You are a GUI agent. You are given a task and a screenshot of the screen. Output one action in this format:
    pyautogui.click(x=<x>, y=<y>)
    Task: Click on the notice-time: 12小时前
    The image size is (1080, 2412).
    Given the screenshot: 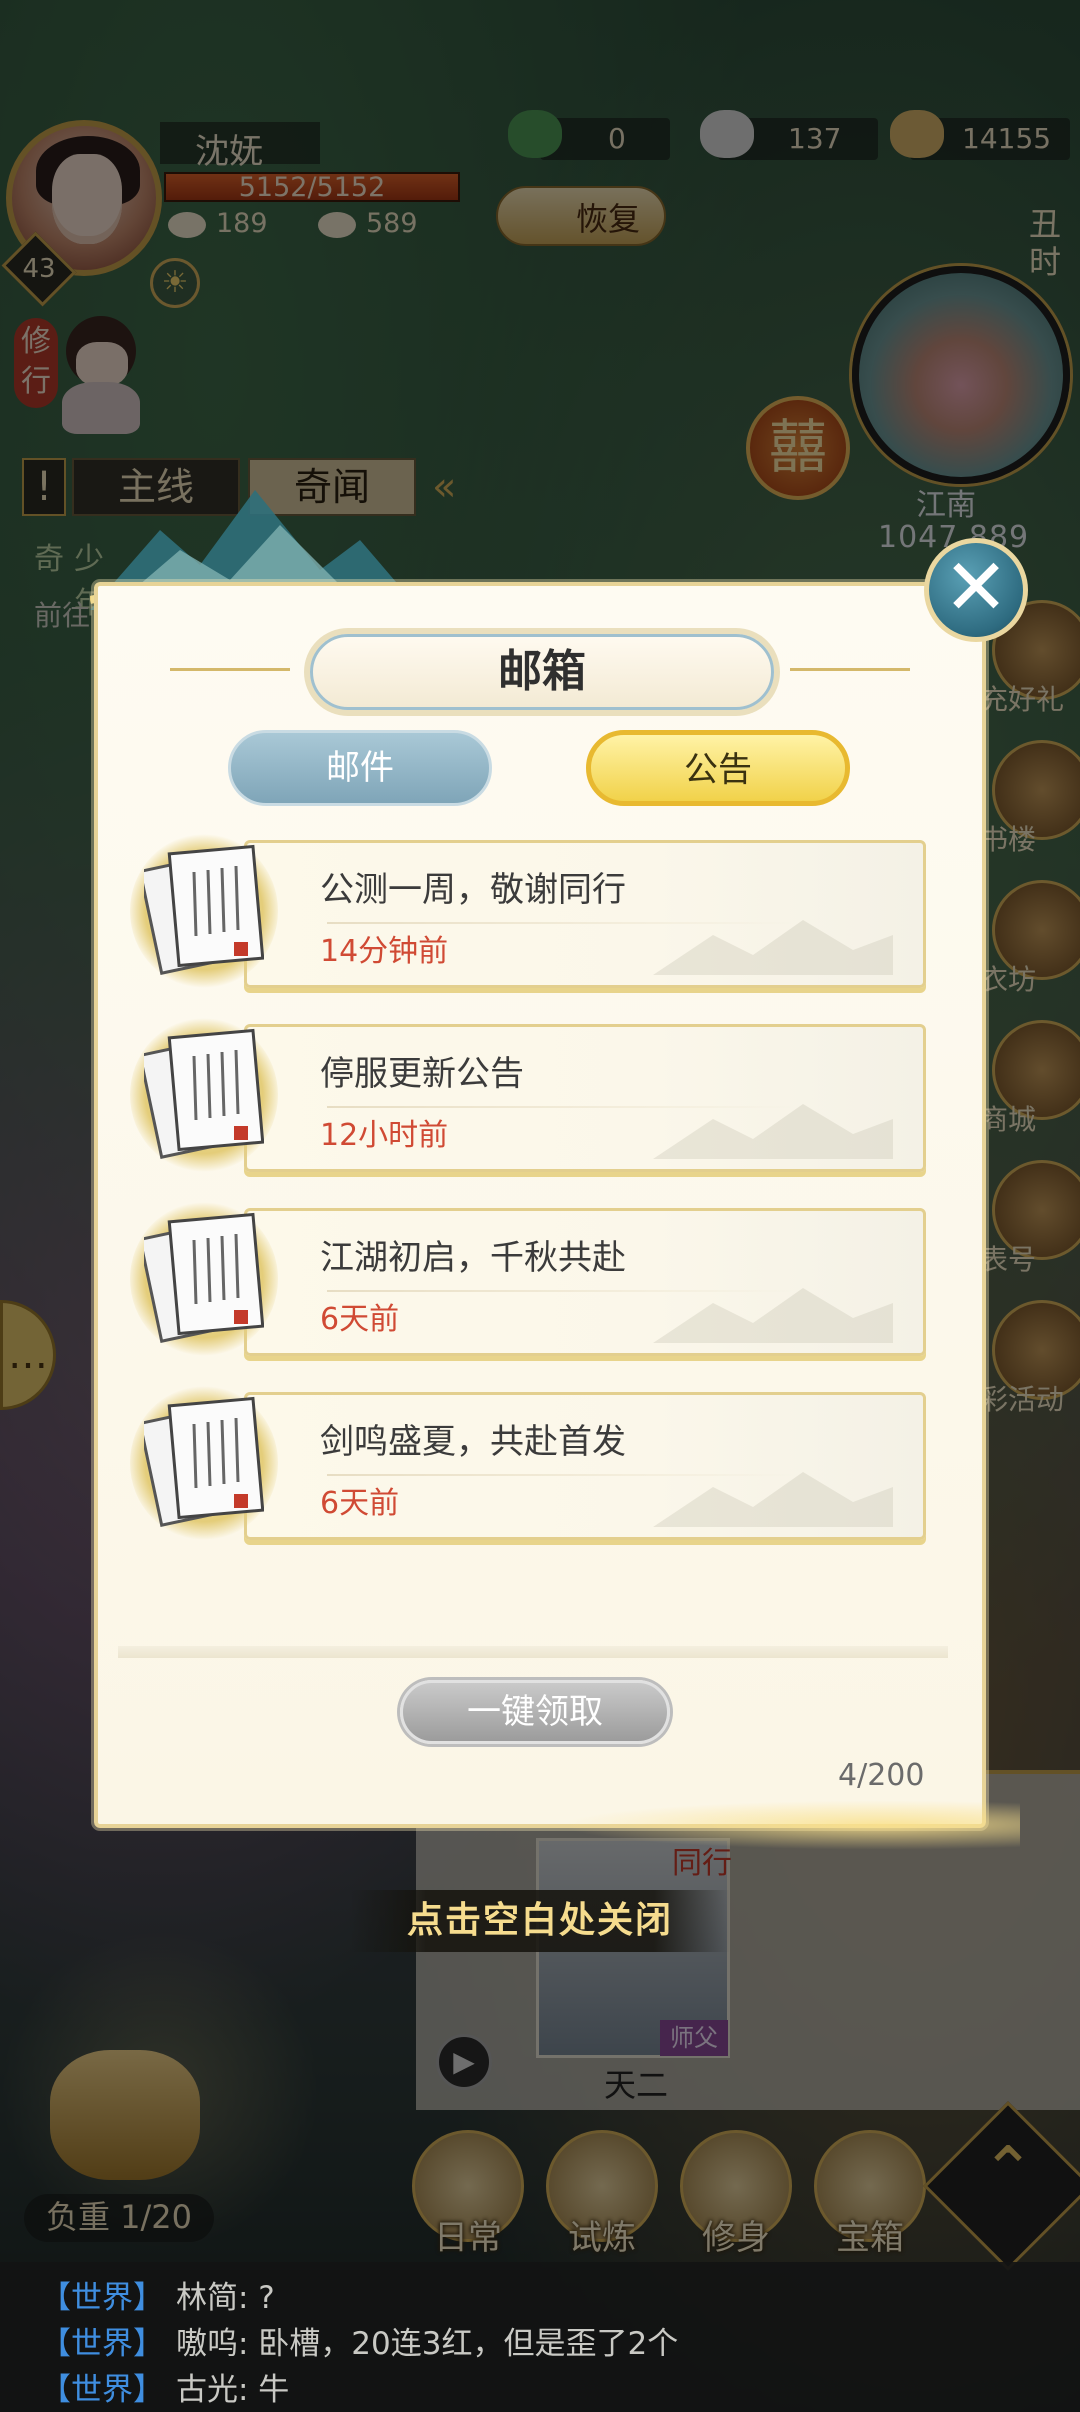 What is the action you would take?
    pyautogui.click(x=384, y=1135)
    